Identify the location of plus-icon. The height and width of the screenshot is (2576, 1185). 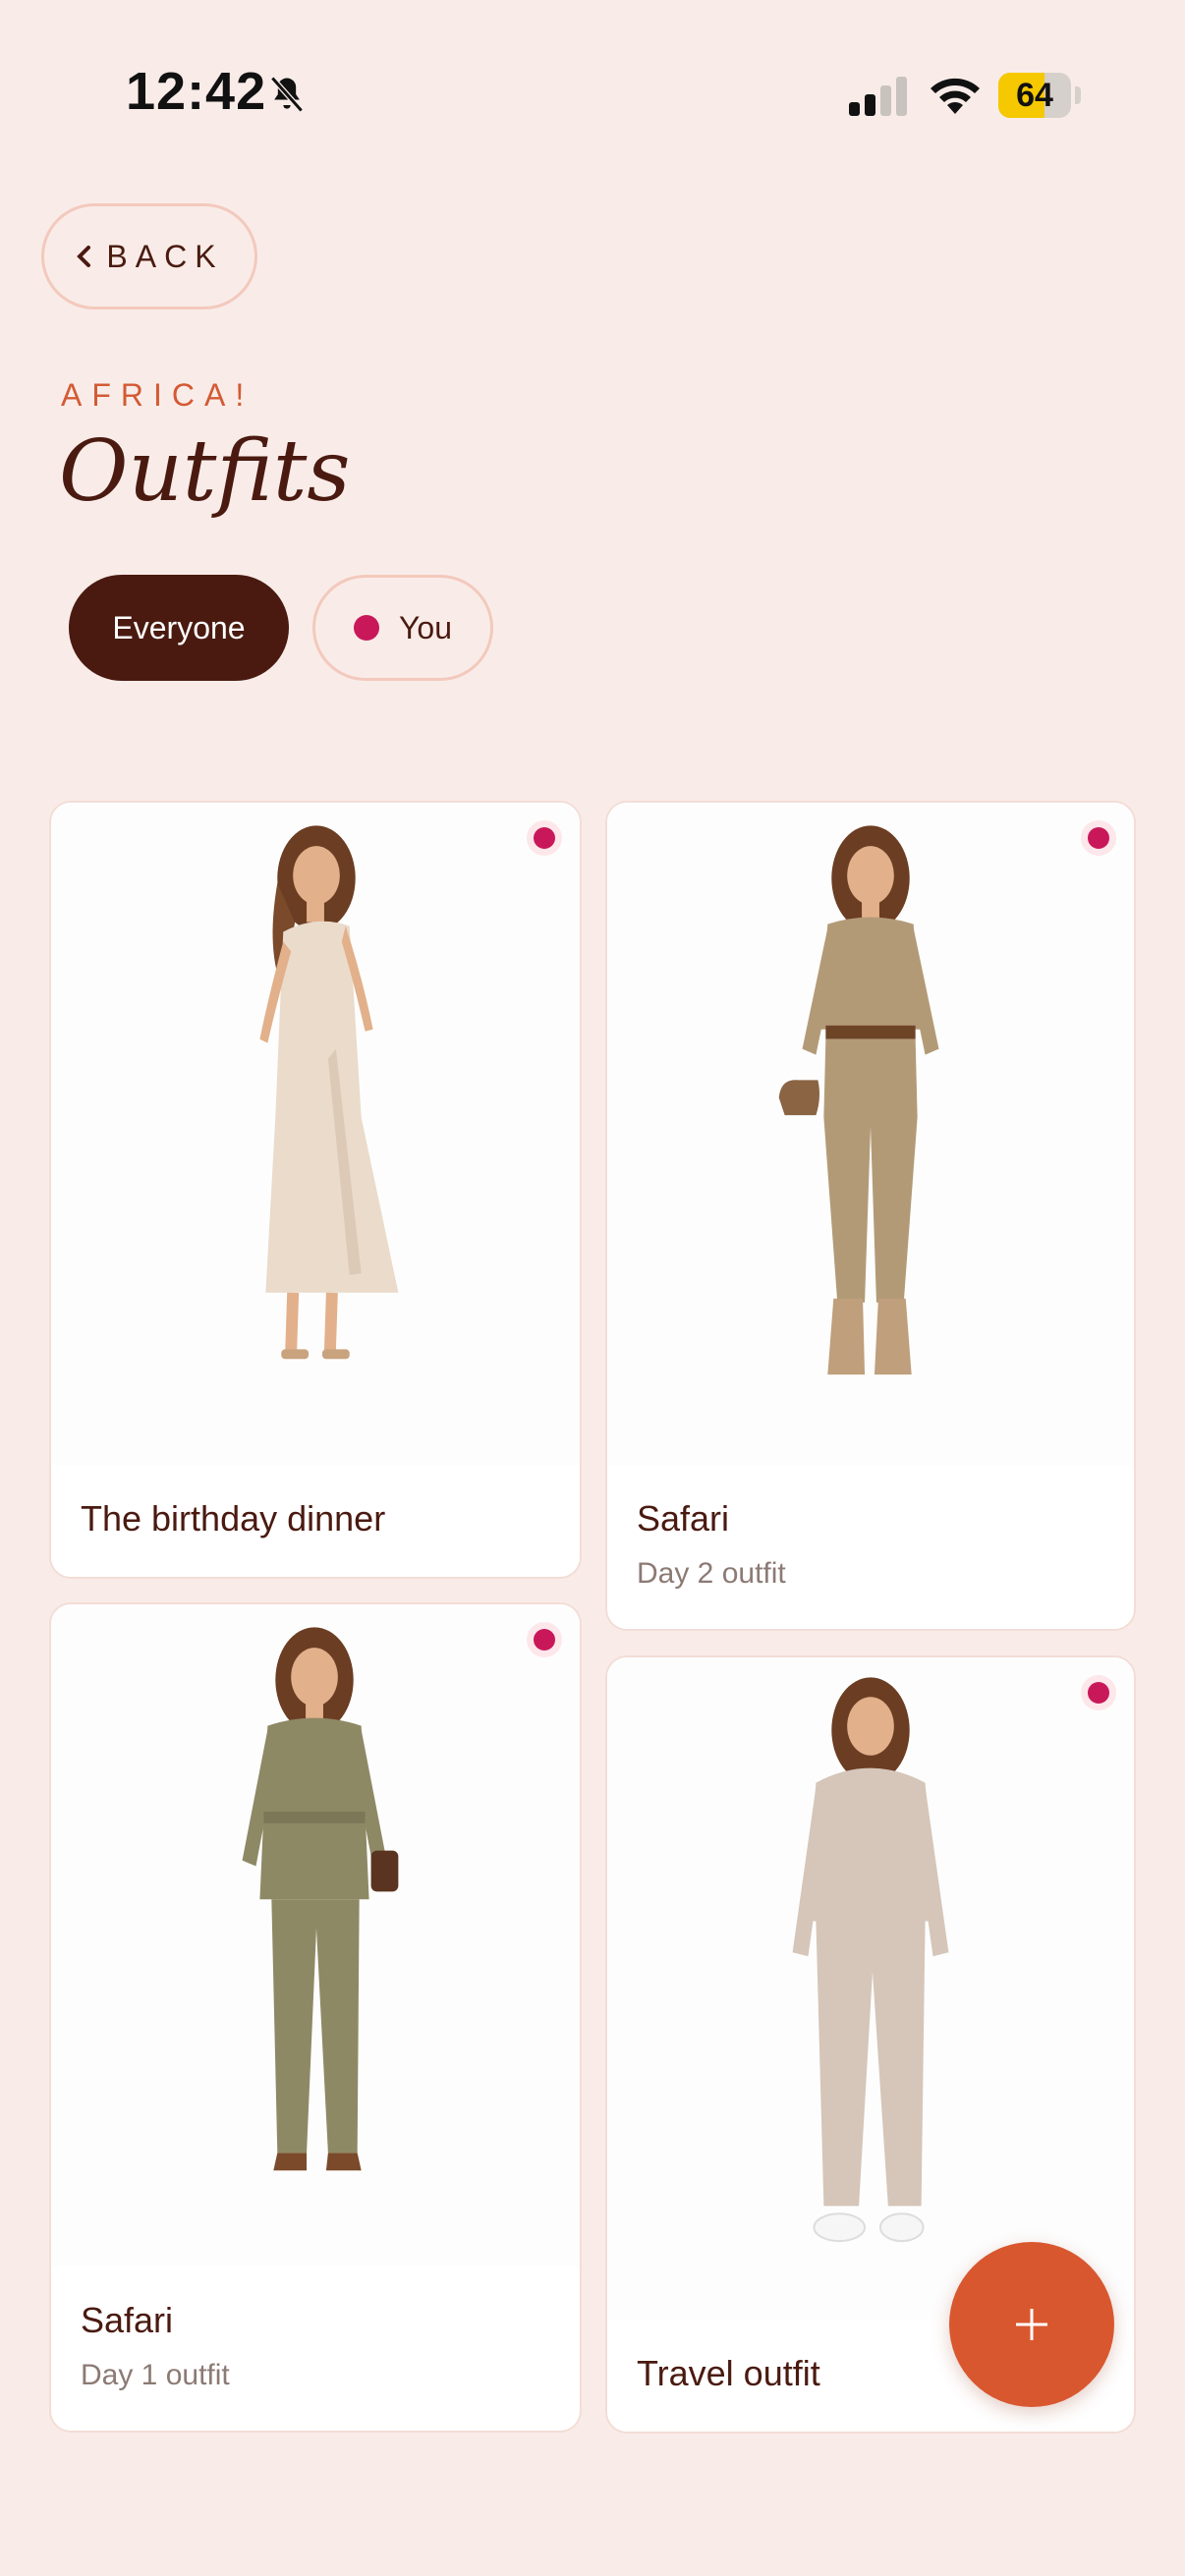
(1031, 2324).